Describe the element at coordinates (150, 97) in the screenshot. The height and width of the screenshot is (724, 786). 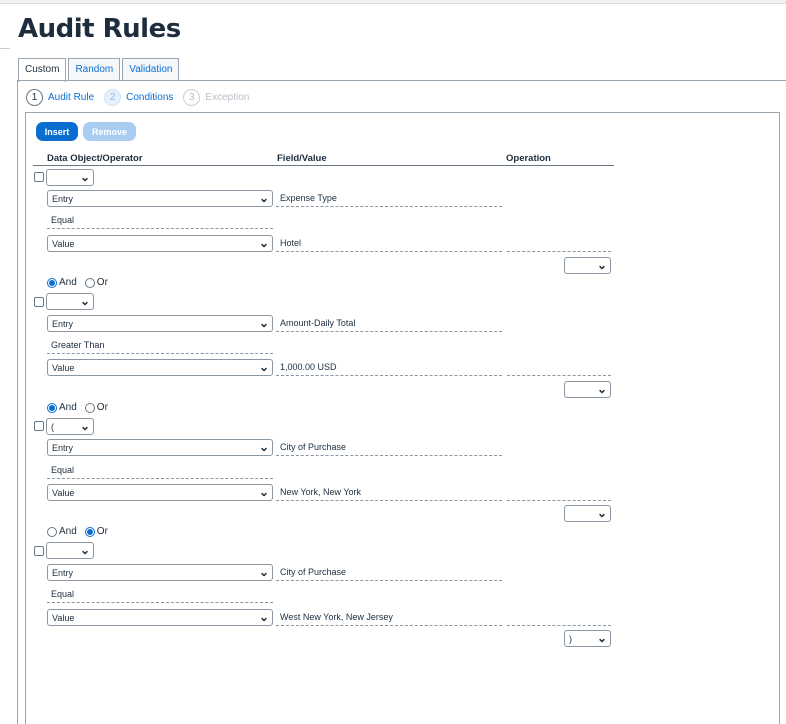
I see `step-label: Conditions` at that location.